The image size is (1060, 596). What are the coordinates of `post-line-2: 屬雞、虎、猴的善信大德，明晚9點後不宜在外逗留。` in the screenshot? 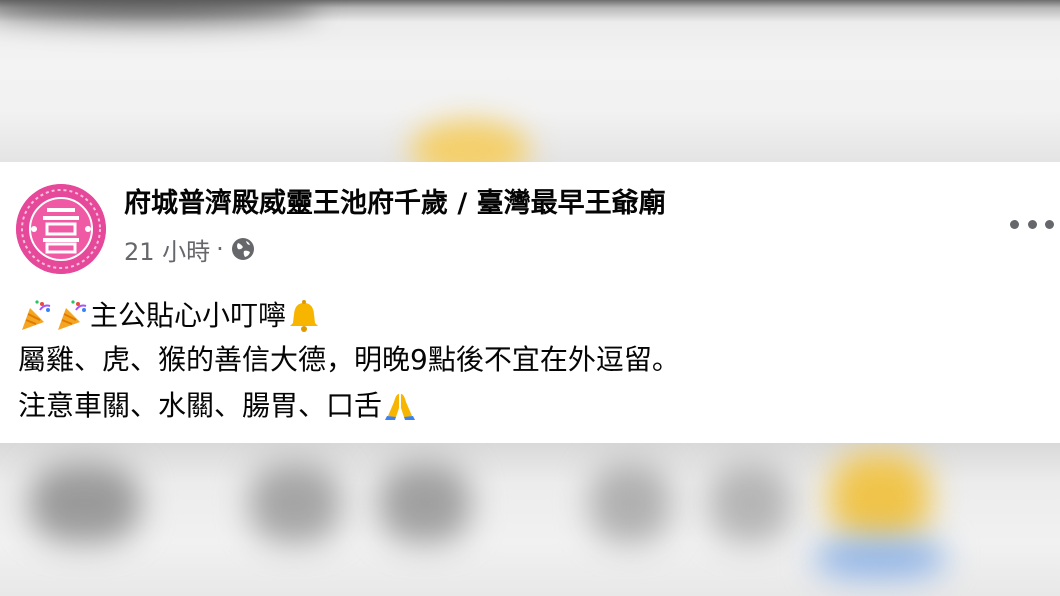 It's located at (349, 360).